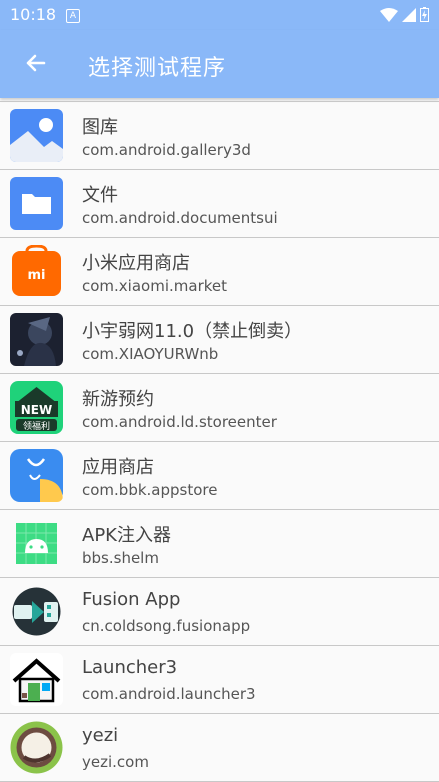  What do you see at coordinates (100, 127) in the screenshot?
I see `app-name: 图库` at bounding box center [100, 127].